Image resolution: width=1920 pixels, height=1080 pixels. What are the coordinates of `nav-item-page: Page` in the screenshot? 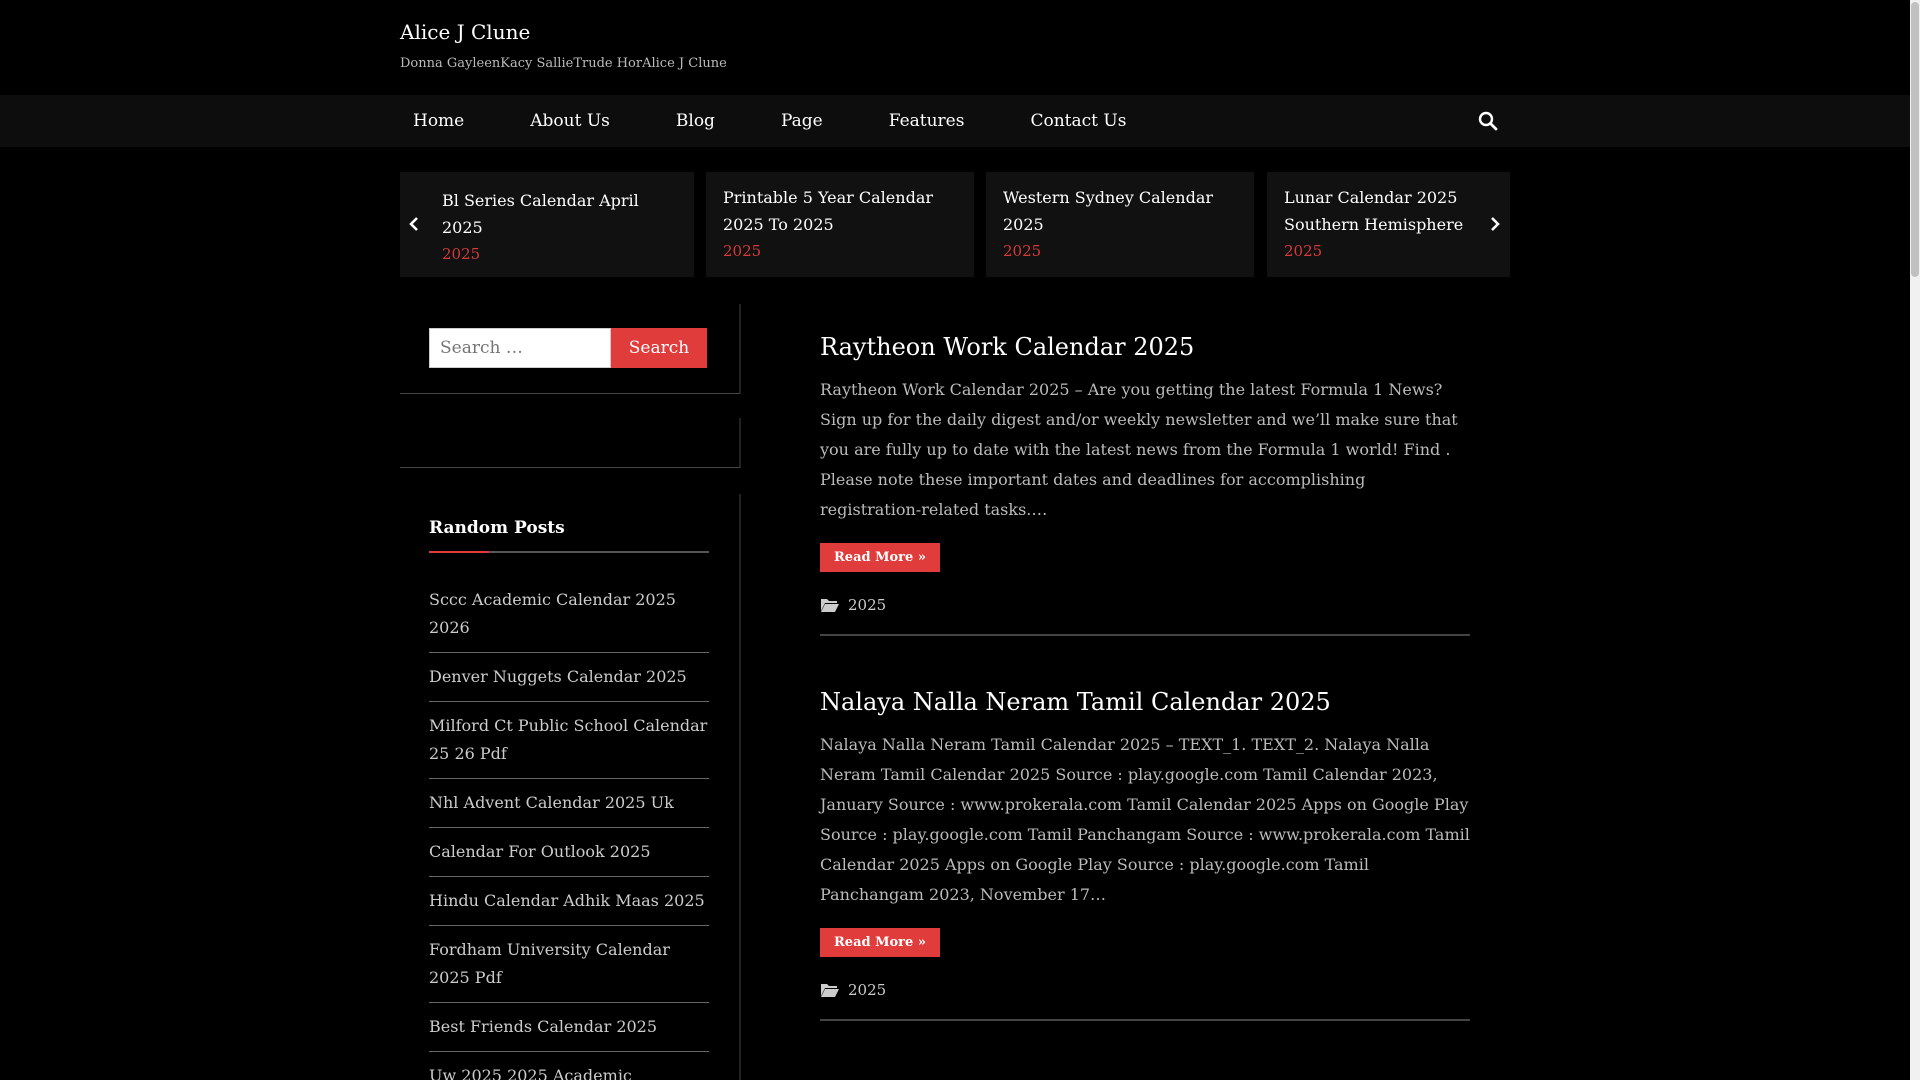 It's located at (802, 121).